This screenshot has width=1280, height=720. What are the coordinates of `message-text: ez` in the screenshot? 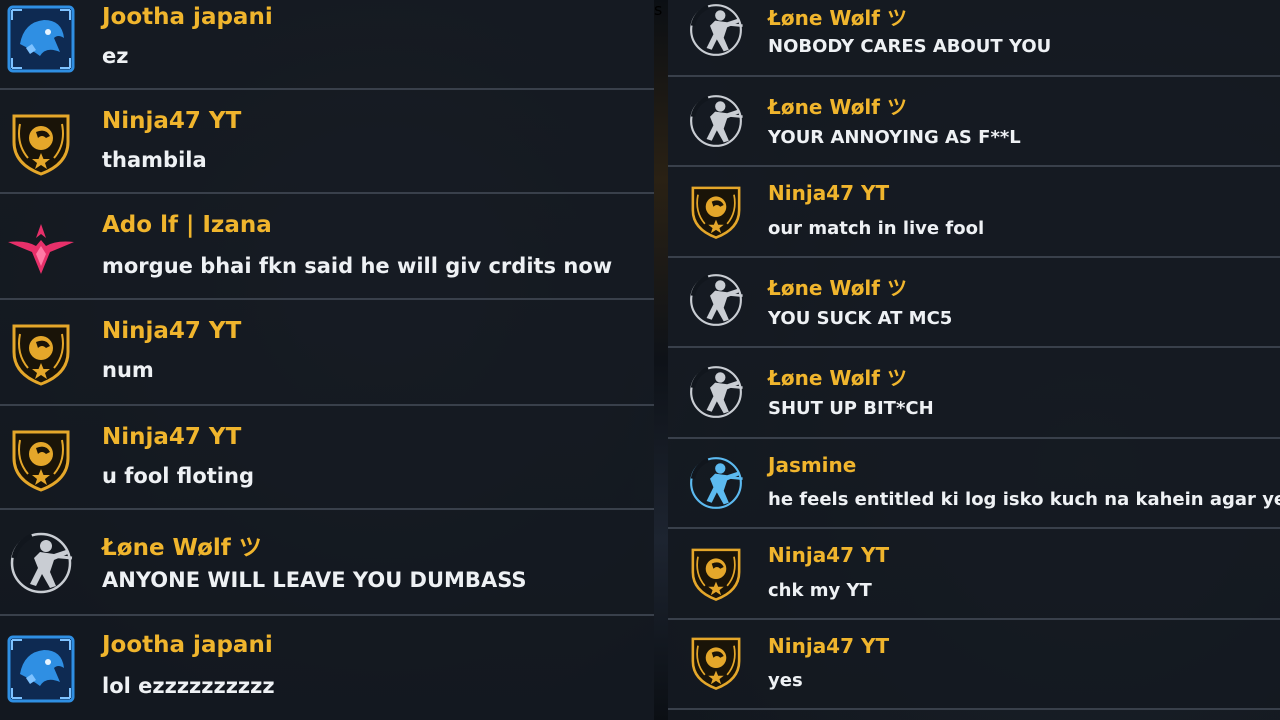 It's located at (115, 56).